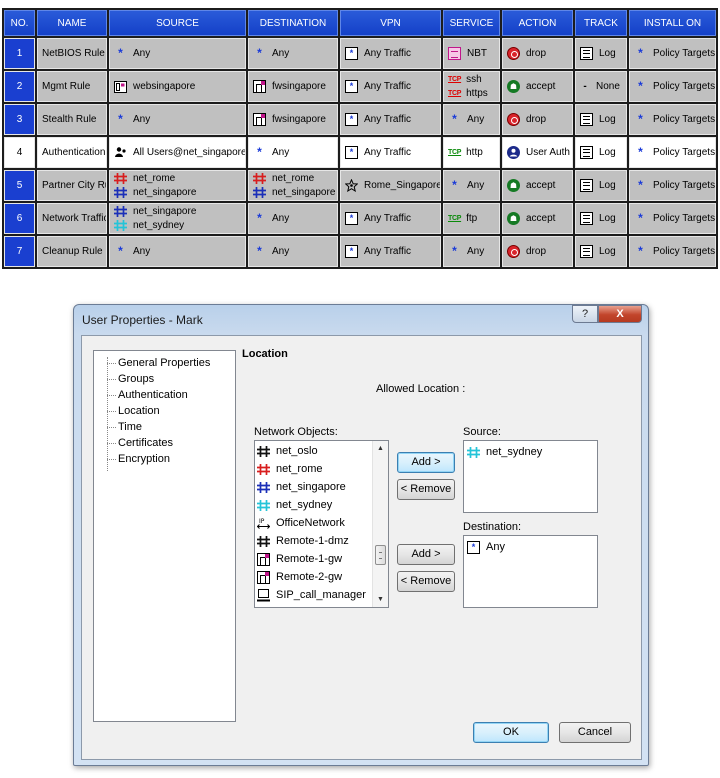 This screenshot has width=720, height=778. What do you see at coordinates (19, 53) in the screenshot?
I see `rule-number: 1` at bounding box center [19, 53].